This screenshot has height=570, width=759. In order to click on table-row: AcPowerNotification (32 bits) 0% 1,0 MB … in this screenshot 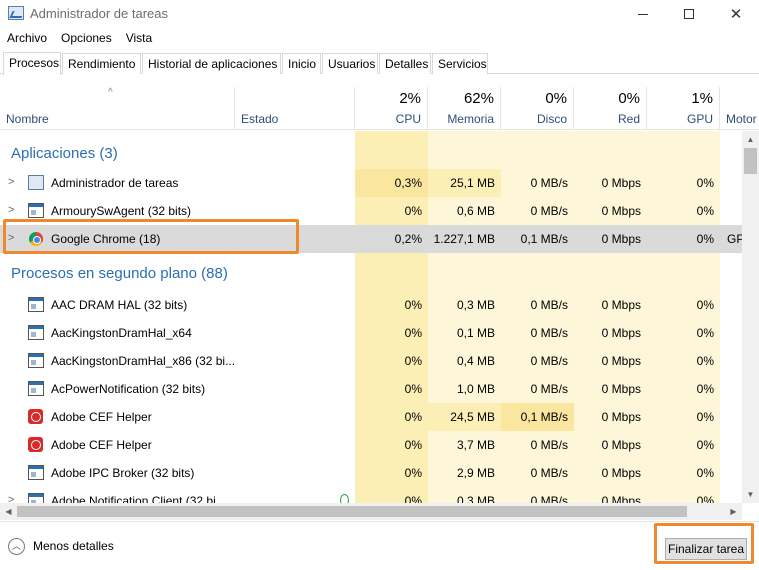, I will do `click(371, 389)`.